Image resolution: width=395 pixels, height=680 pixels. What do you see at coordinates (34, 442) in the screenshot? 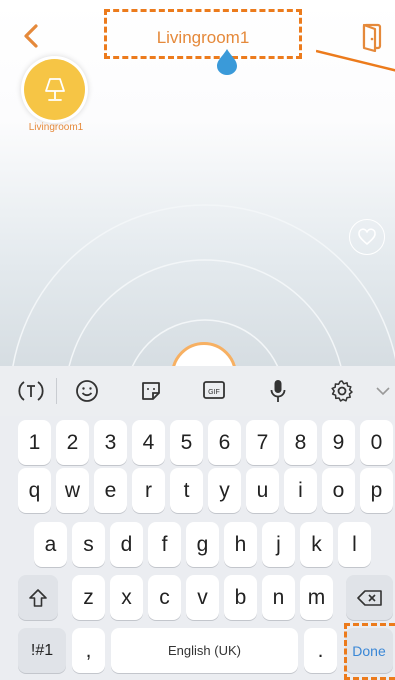
I see `key-1: 1` at bounding box center [34, 442].